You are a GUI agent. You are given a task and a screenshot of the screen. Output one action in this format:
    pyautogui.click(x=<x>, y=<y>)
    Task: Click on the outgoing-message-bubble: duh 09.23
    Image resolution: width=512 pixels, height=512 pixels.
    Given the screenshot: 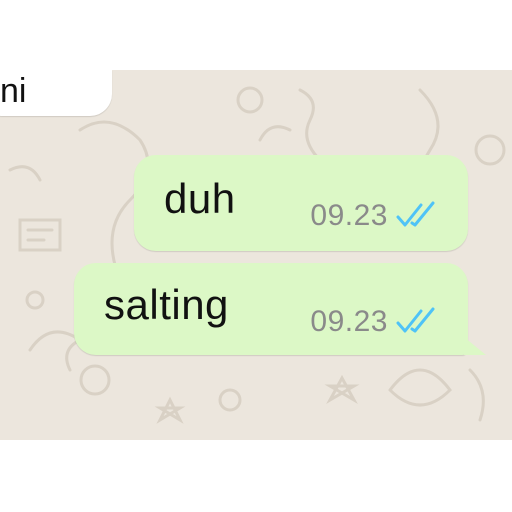 What is the action you would take?
    pyautogui.click(x=301, y=203)
    